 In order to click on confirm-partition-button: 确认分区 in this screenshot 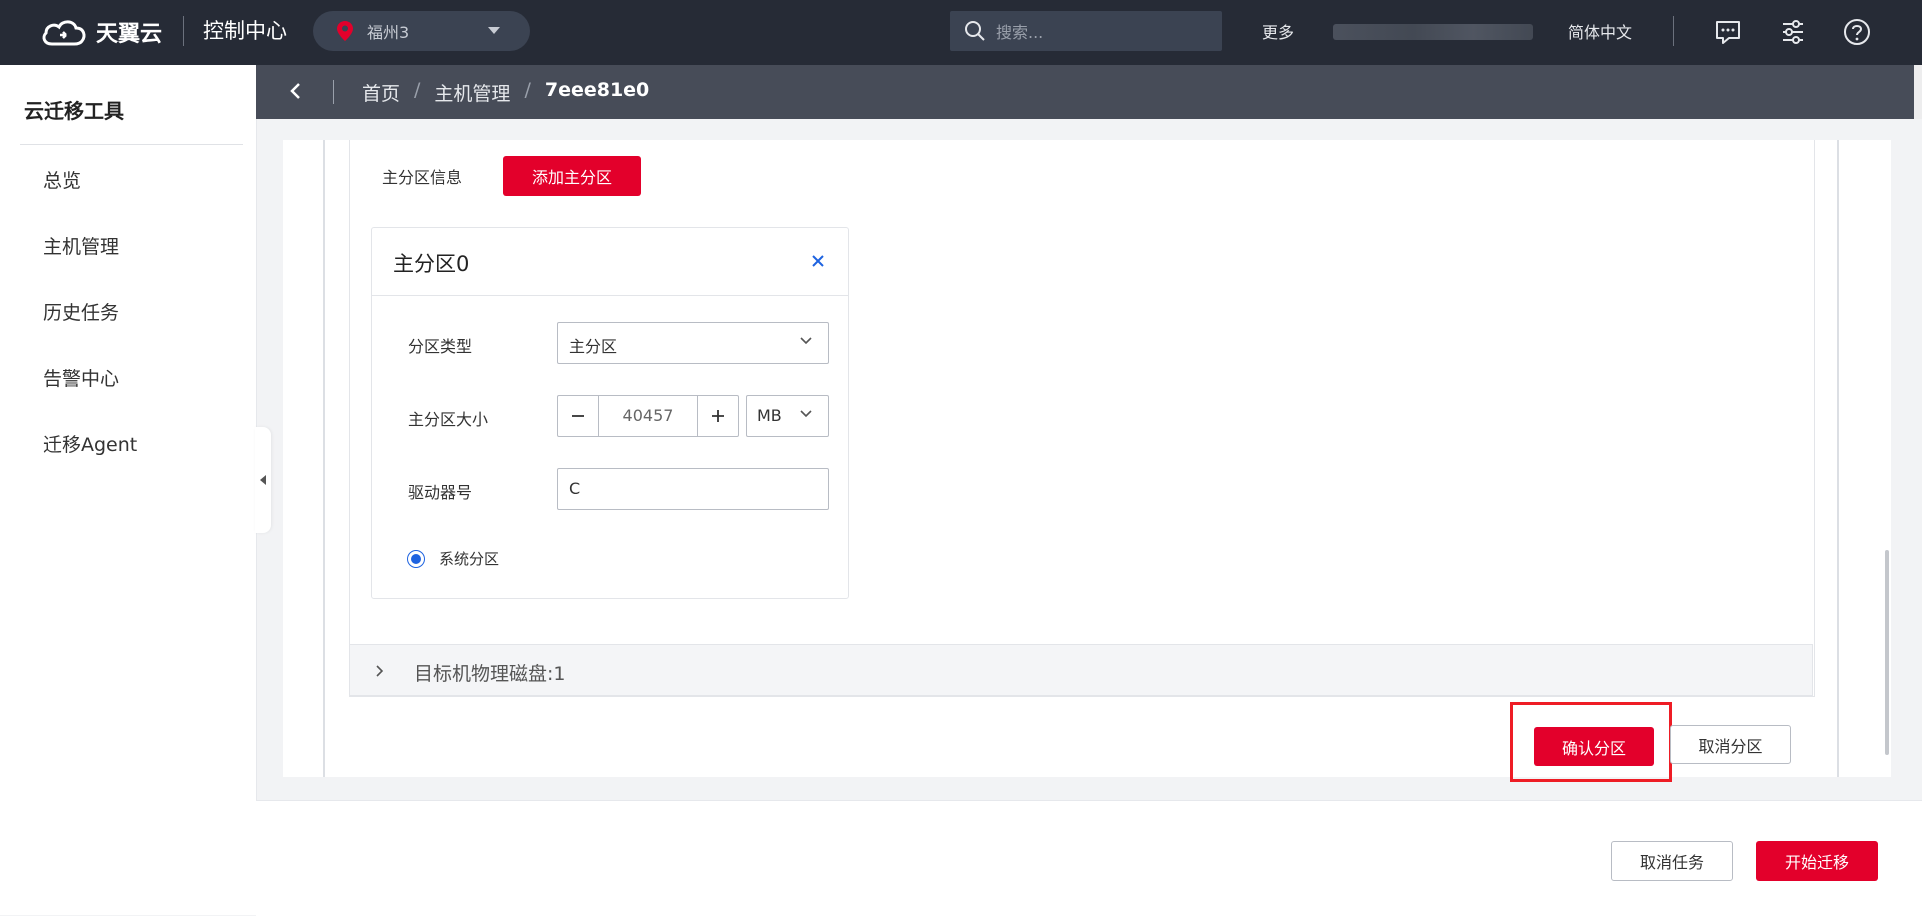, I will do `click(1594, 746)`.